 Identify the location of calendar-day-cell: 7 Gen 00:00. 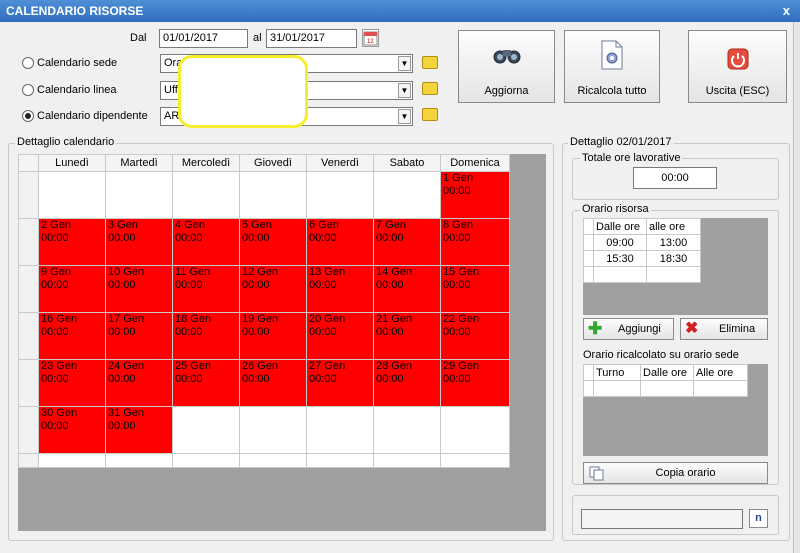
(407, 242).